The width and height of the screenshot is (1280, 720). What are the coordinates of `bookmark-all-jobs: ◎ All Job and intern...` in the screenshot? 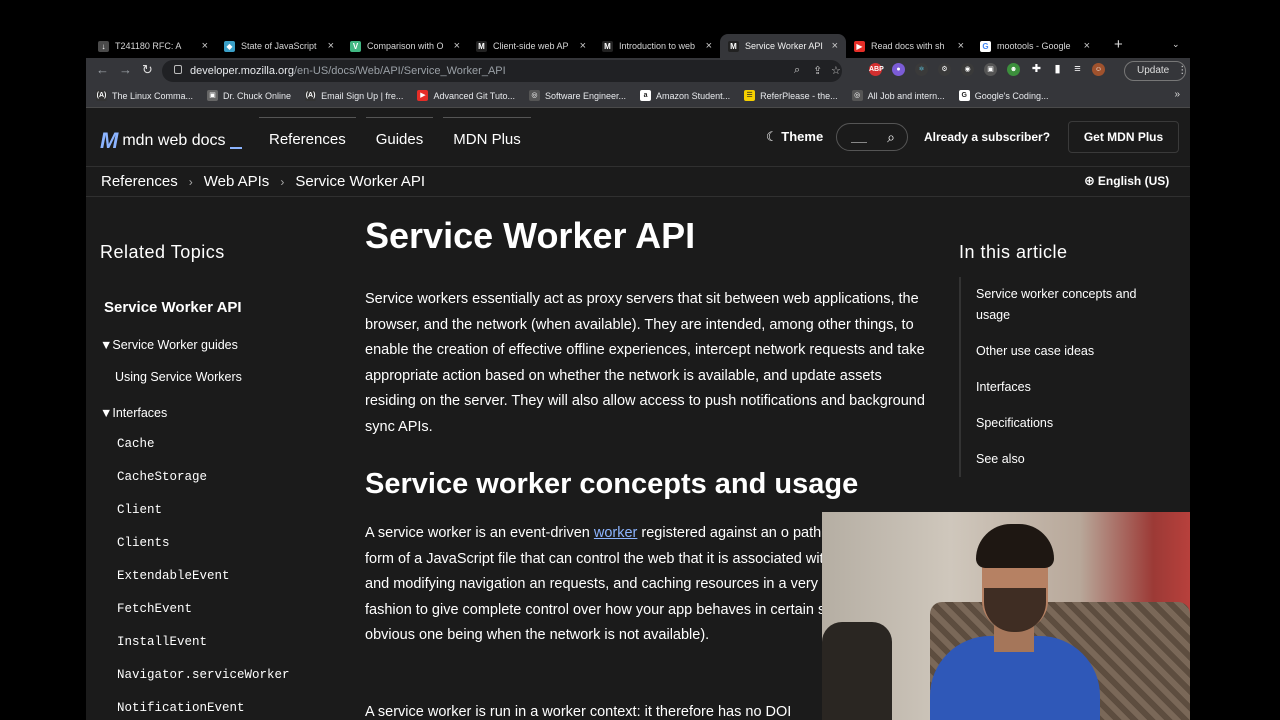 It's located at (898, 95).